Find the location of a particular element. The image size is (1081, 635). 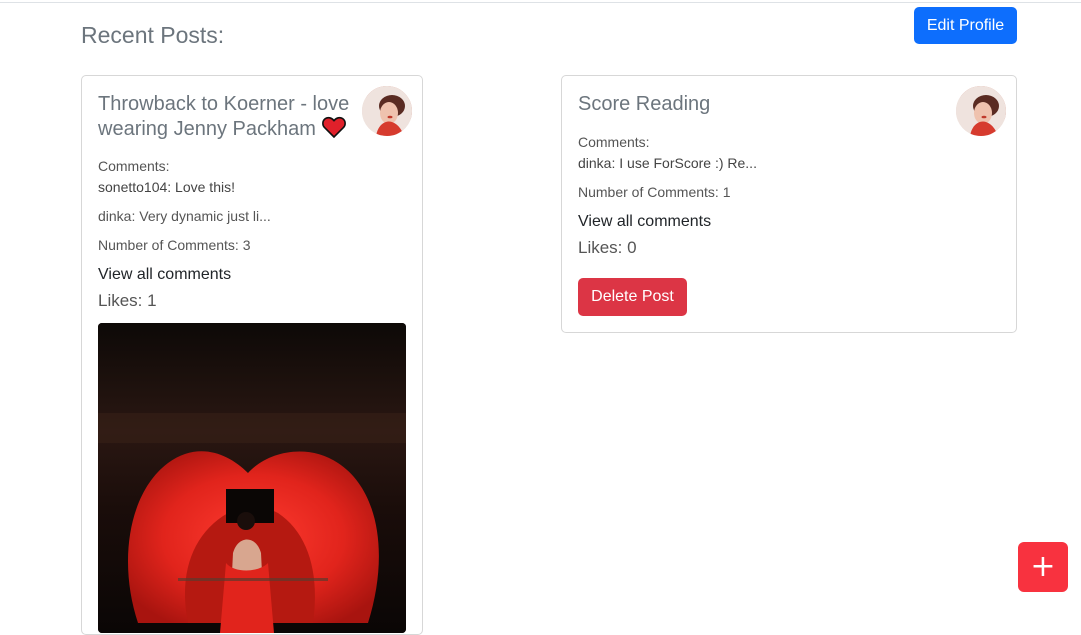

likes-count: Likes: 0 is located at coordinates (607, 247).